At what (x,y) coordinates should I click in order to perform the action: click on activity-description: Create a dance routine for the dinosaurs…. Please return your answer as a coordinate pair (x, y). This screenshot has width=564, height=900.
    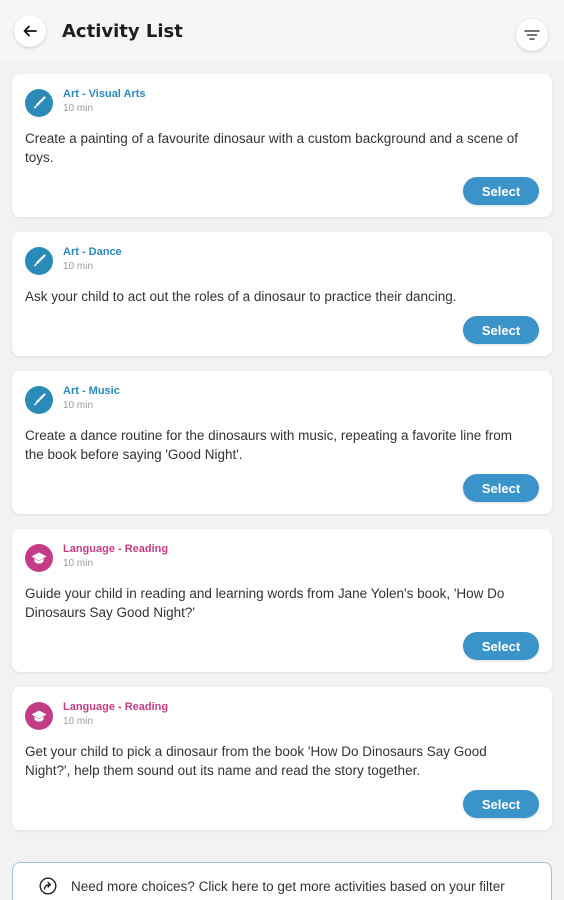
    Looking at the image, I should click on (269, 445).